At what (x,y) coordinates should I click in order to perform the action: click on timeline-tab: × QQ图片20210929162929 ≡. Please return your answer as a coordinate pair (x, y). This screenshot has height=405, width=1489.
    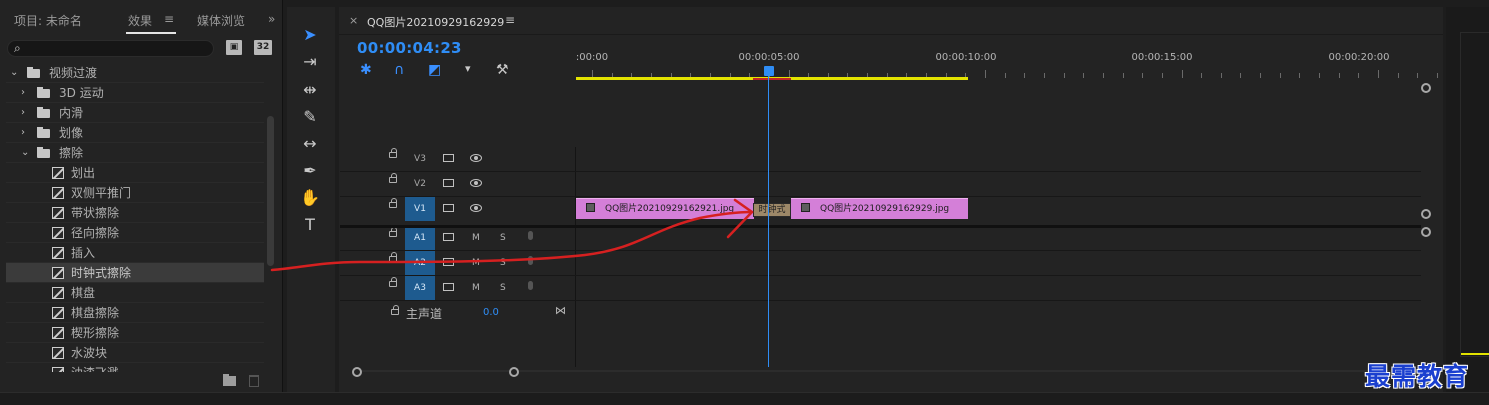
    Looking at the image, I should click on (891, 21).